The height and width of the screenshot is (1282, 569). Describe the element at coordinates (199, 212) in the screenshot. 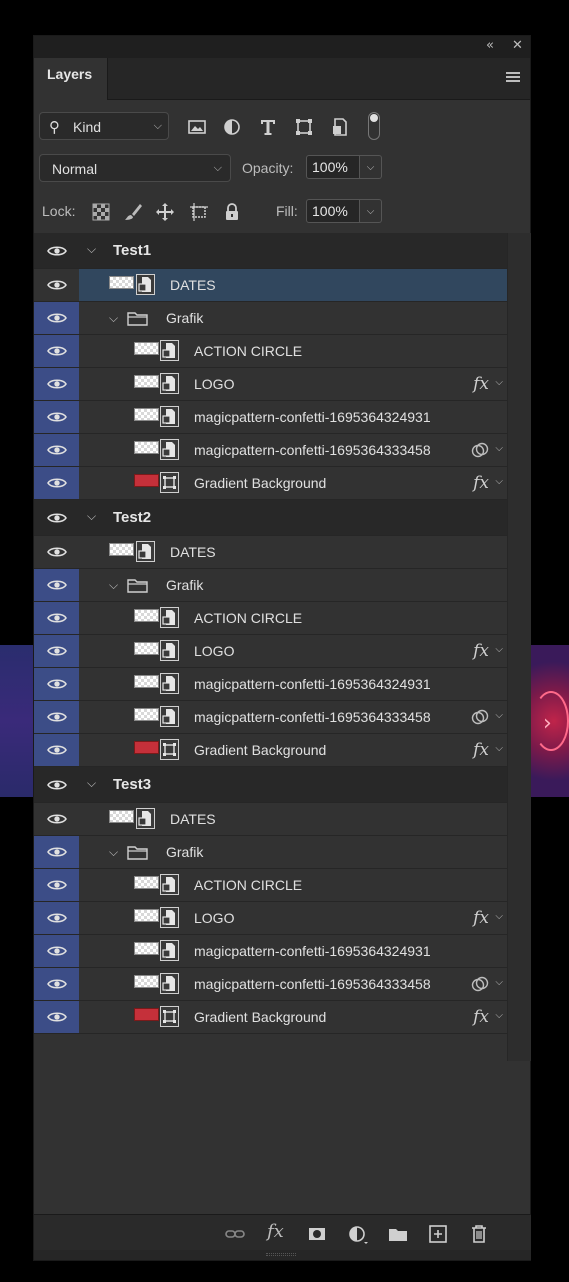

I see `lock-artboard-icon` at that location.